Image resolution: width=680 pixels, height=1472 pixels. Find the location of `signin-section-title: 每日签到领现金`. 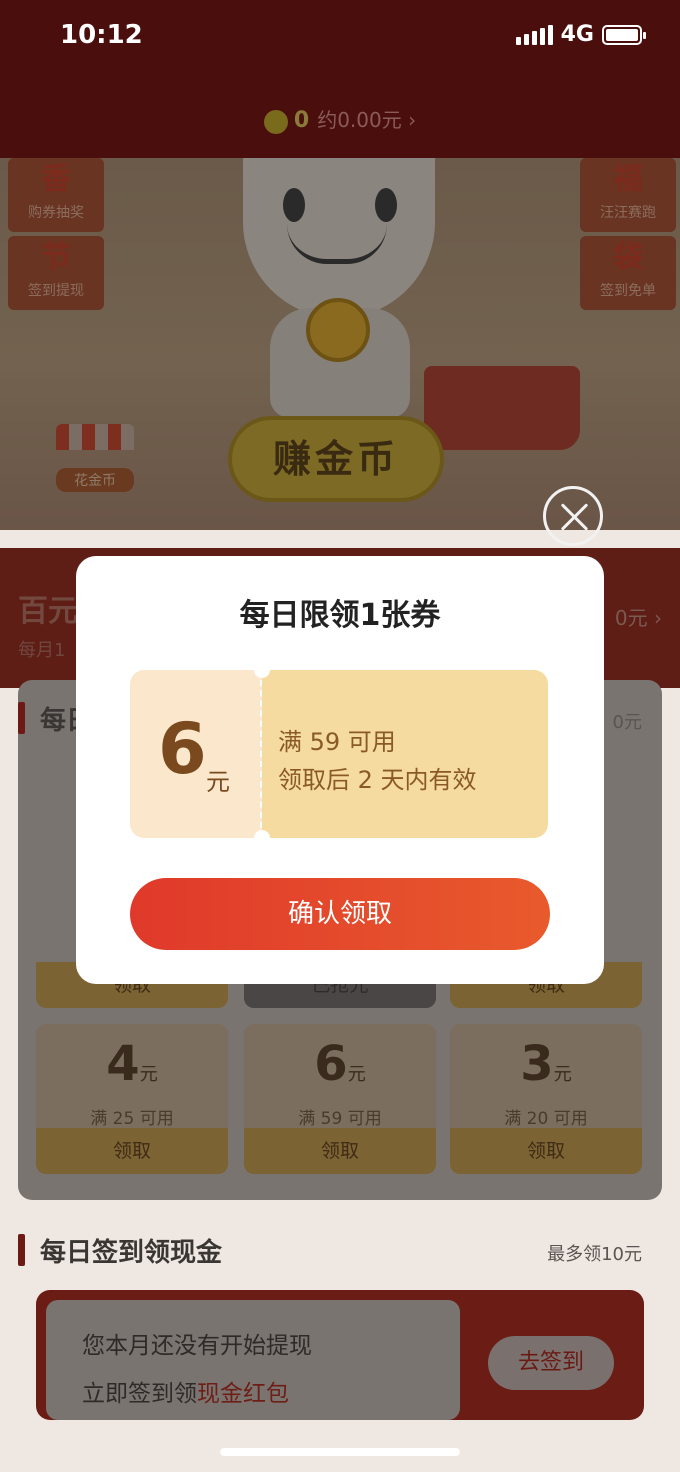

signin-section-title: 每日签到领现金 is located at coordinates (131, 1253).